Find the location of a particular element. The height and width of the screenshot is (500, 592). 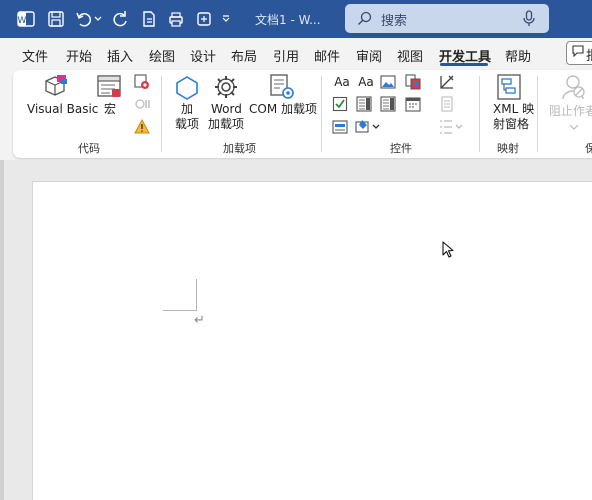

pause-recording-icon is located at coordinates (142, 104).